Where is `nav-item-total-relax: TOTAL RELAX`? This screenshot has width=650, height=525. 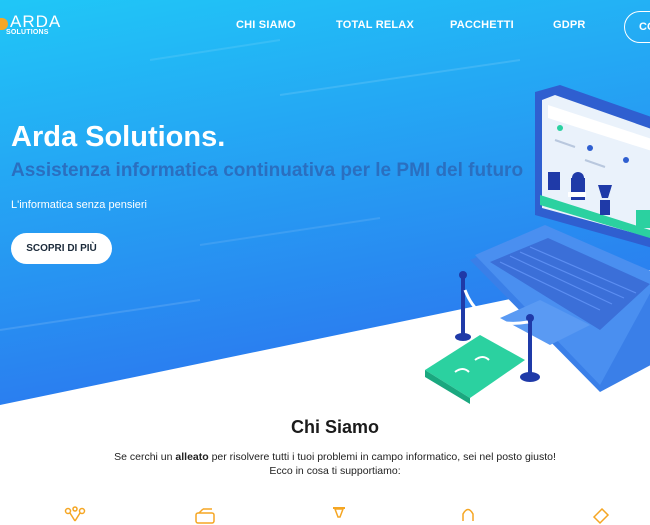 nav-item-total-relax: TOTAL RELAX is located at coordinates (375, 25).